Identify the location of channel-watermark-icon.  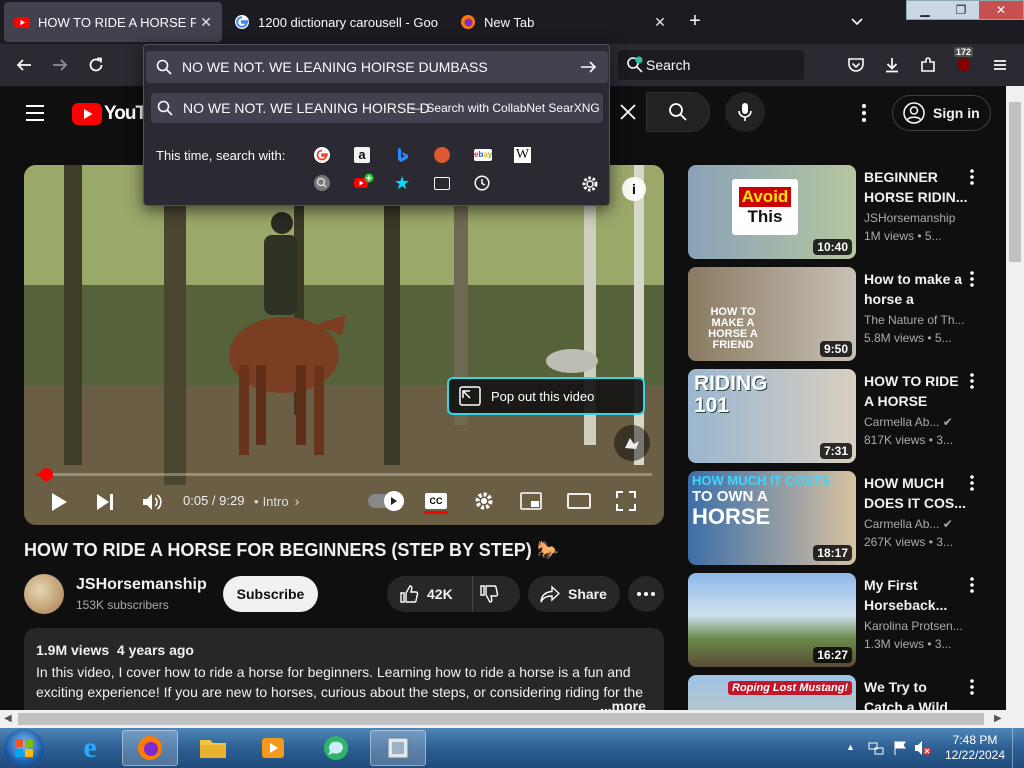
(632, 443).